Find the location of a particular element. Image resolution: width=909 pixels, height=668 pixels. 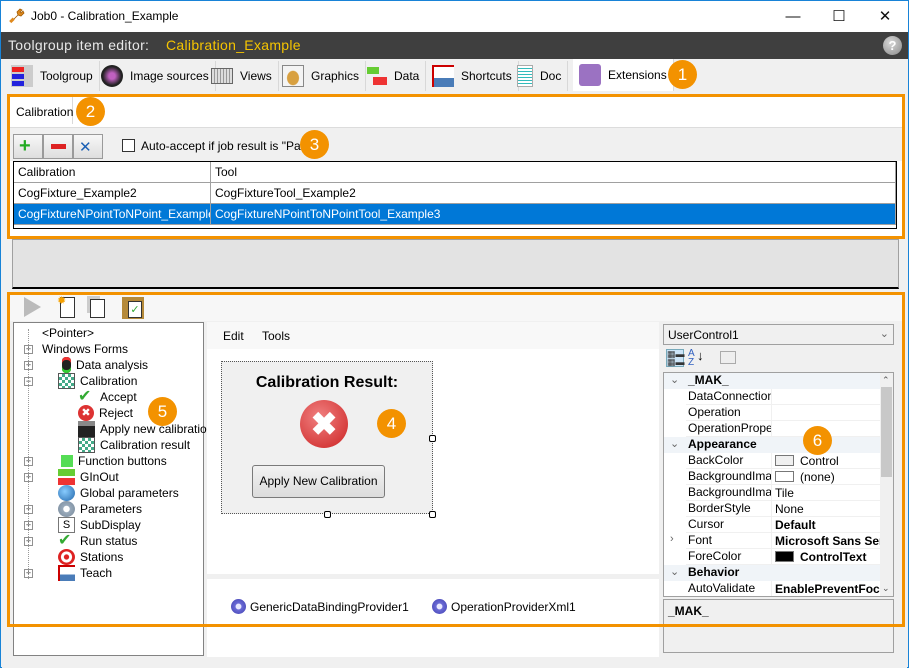

property-value: Tile is located at coordinates (826, 493).